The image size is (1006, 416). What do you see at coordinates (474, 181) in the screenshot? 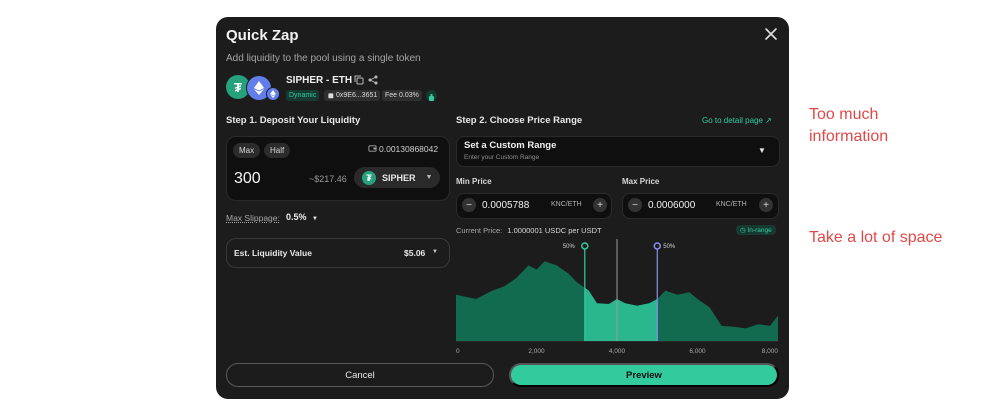
I see `min-price-label: Min Price` at bounding box center [474, 181].